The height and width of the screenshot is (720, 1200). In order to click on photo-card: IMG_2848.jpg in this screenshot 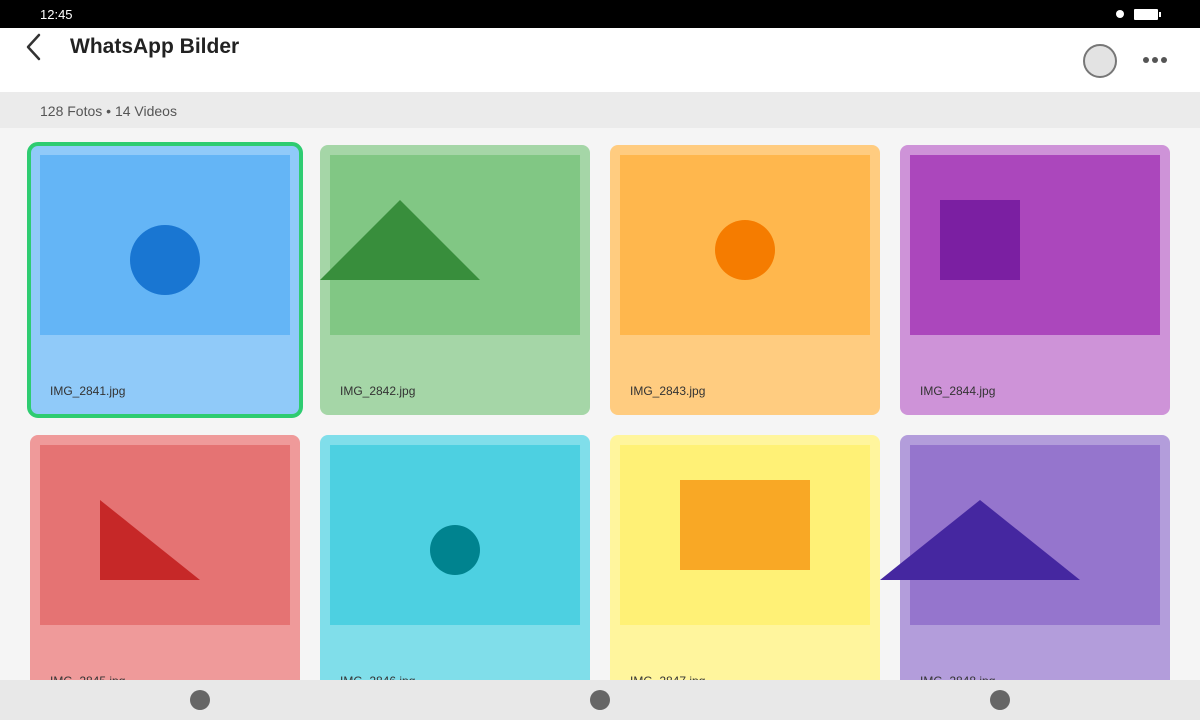, I will do `click(1025, 557)`.